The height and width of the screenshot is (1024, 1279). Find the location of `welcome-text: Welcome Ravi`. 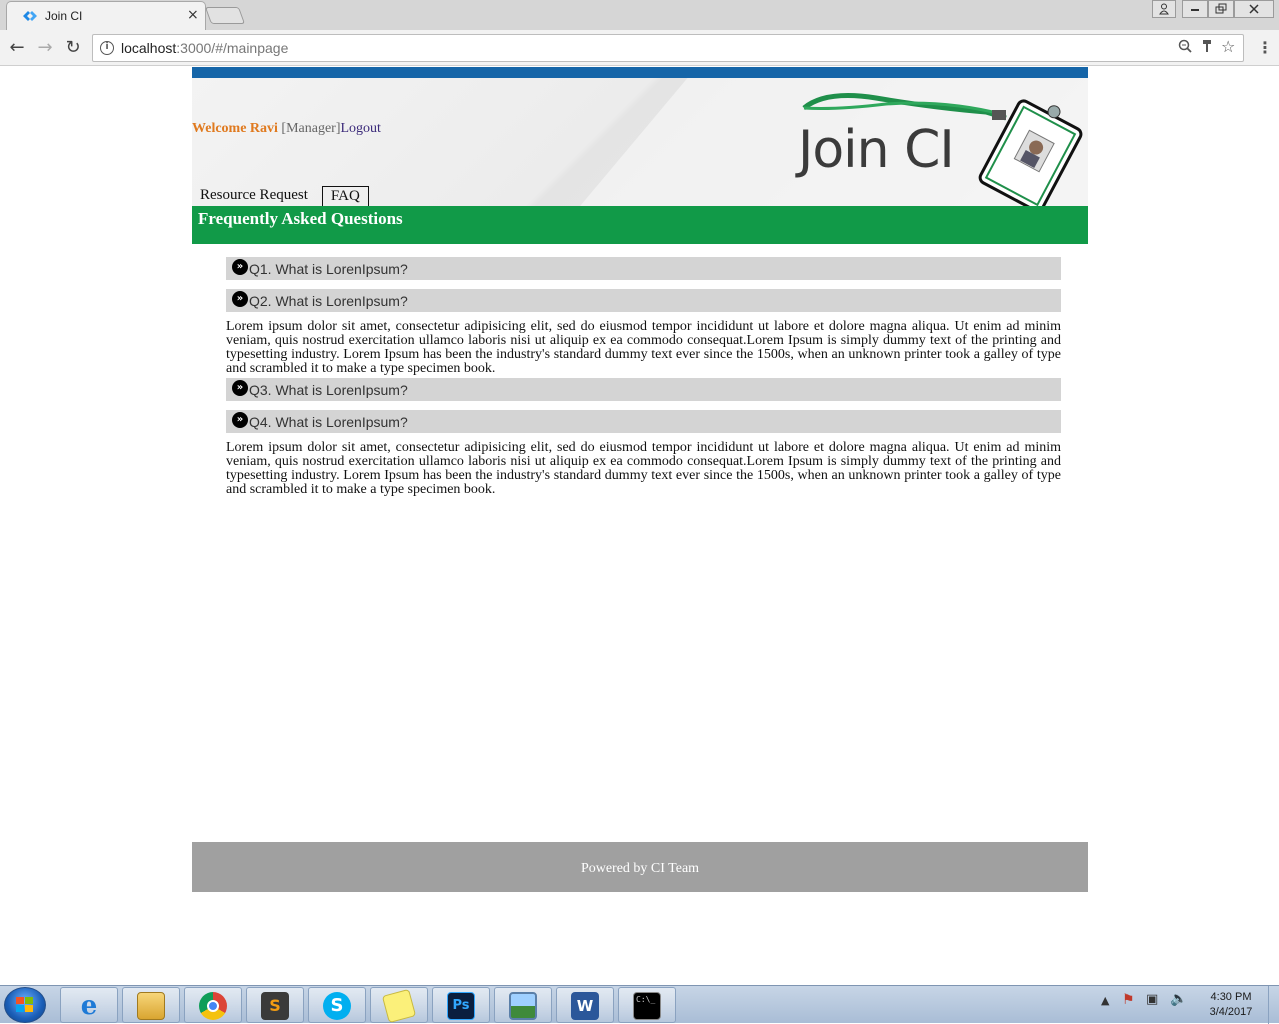

welcome-text: Welcome Ravi is located at coordinates (235, 128).